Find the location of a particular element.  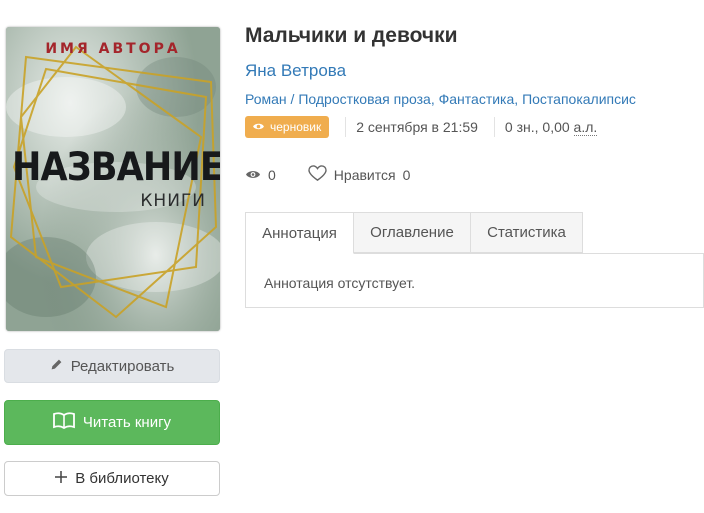

tab-label: Аннотация is located at coordinates (299, 233).